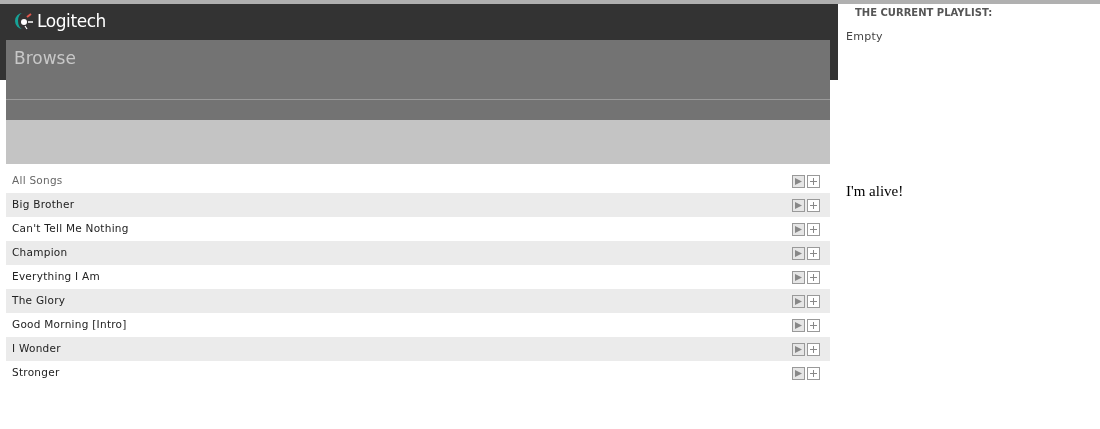 This screenshot has height=429, width=1100. Describe the element at coordinates (36, 373) in the screenshot. I see `row-label: Stronger` at that location.